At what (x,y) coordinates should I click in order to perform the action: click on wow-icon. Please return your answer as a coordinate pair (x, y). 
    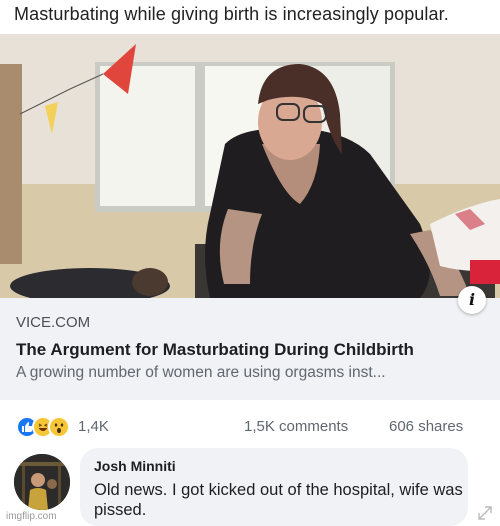
    Looking at the image, I should click on (59, 427).